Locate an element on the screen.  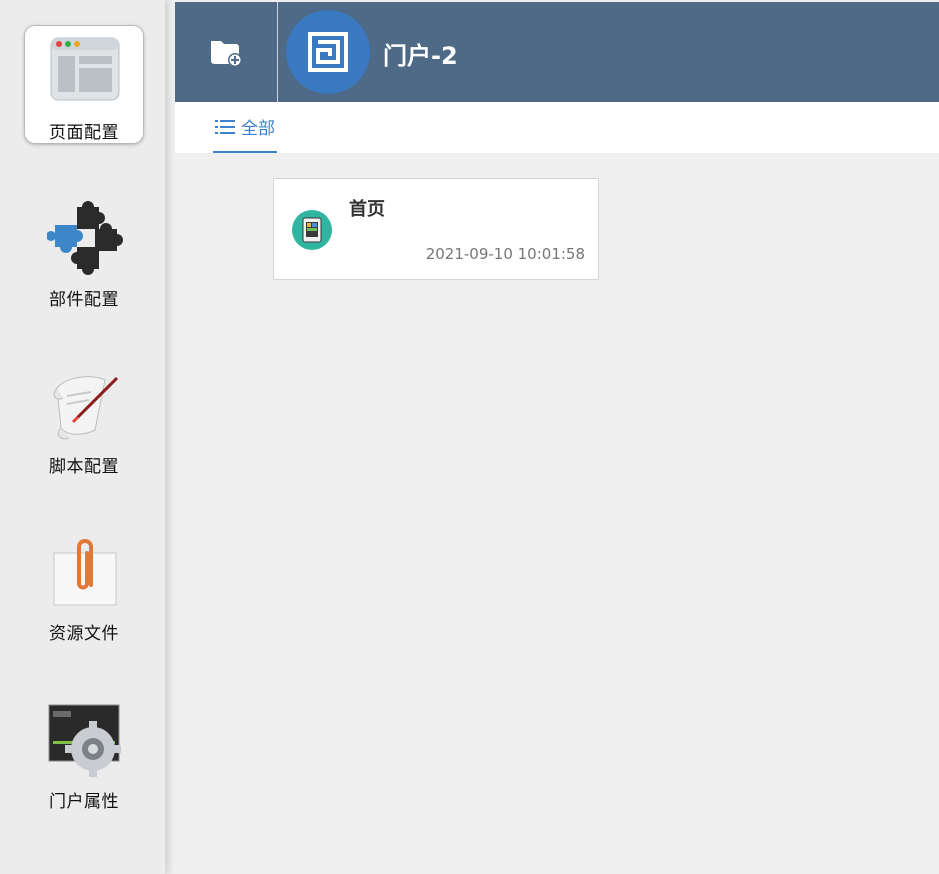
portal-logo-icon is located at coordinates (328, 52).